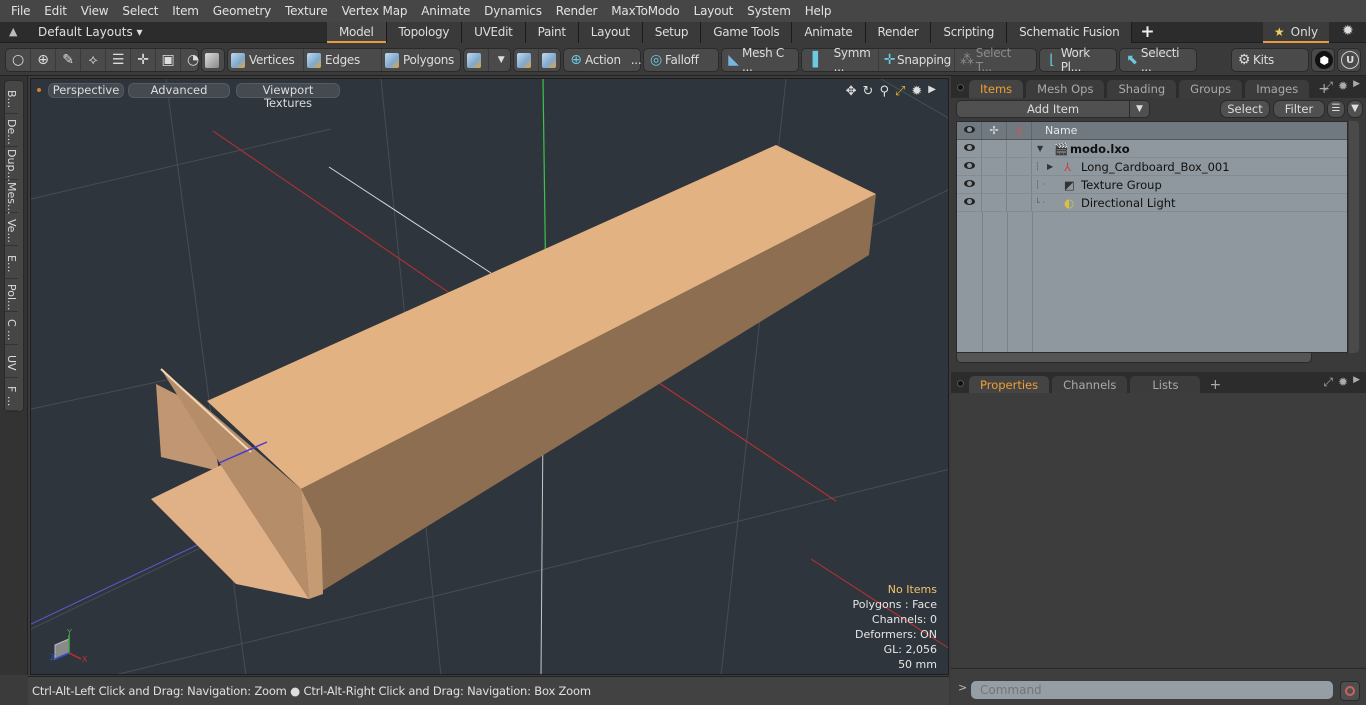 This screenshot has height=705, width=1366. I want to click on item-row-scene: ▼ 🎬 modo.lxo, so click(1152, 149).